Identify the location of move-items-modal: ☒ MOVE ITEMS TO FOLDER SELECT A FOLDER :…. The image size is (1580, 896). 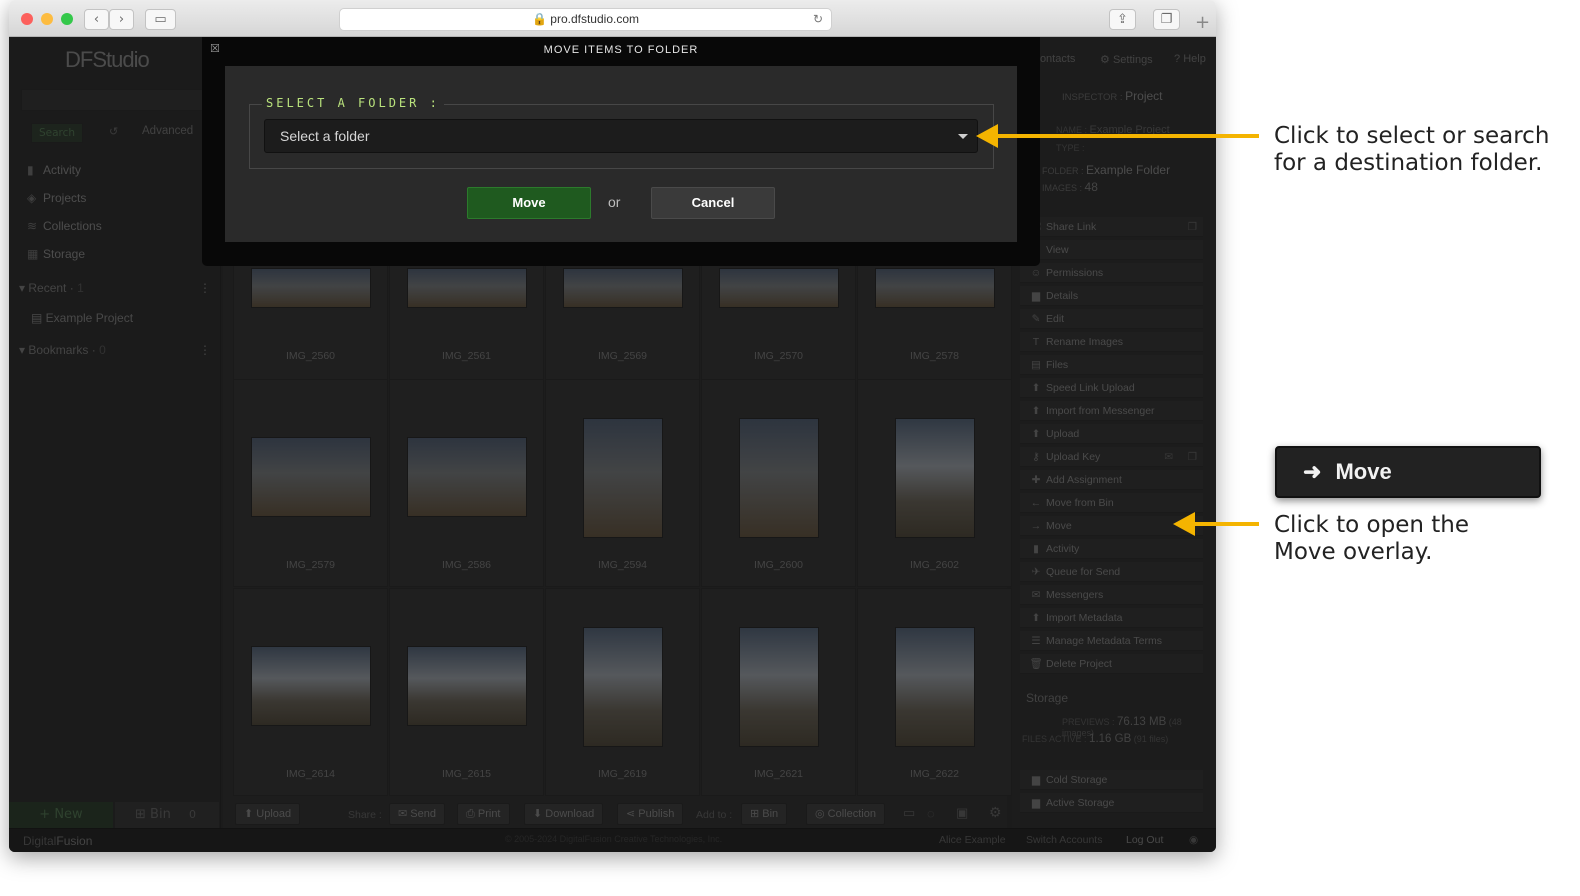
(621, 151).